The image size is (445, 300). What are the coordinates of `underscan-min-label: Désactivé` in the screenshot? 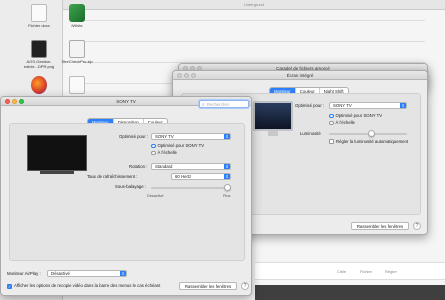 It's located at (155, 196).